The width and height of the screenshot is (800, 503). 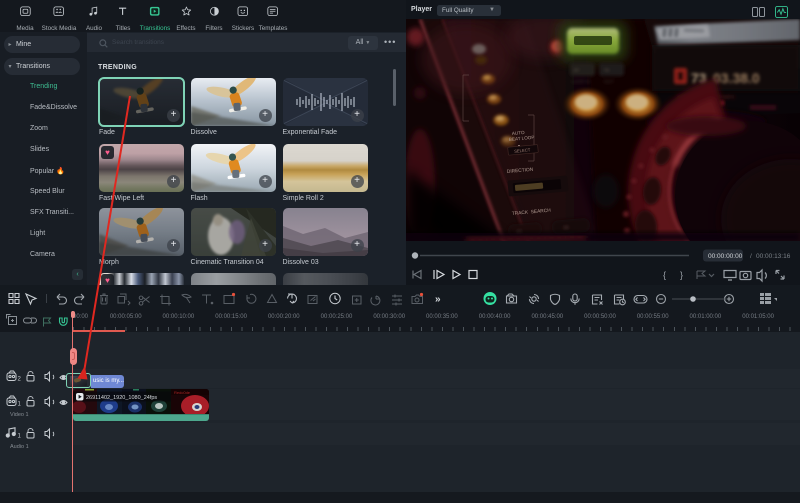 What do you see at coordinates (20, 380) in the screenshot?
I see `svg-text: 2` at bounding box center [20, 380].